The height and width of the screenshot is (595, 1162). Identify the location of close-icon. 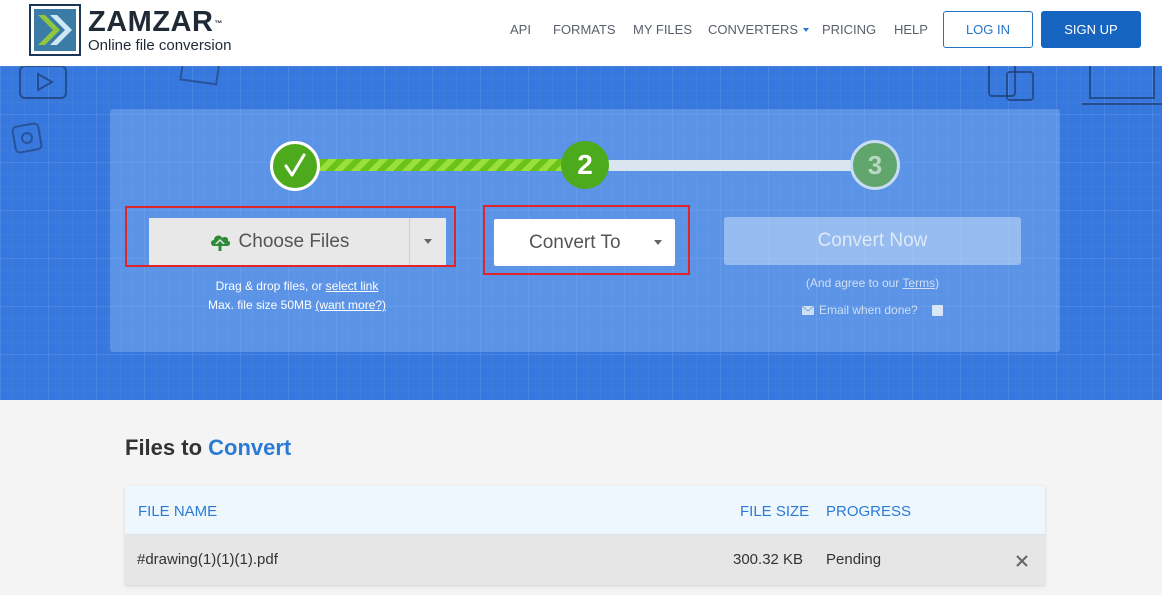
(1022, 561).